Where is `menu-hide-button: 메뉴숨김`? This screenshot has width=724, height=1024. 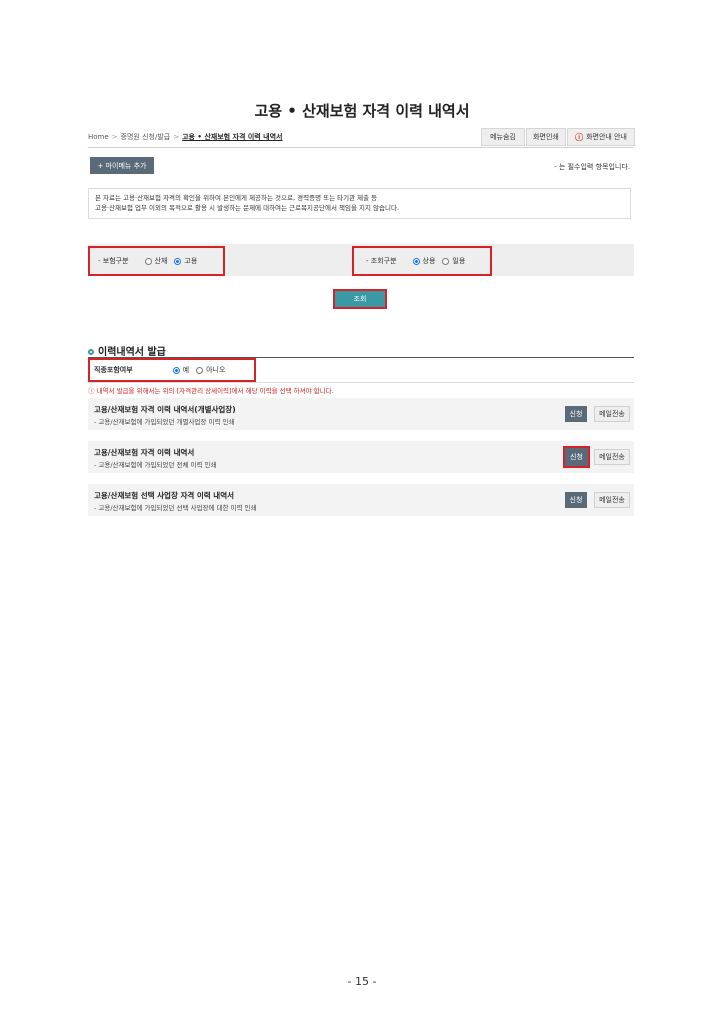
menu-hide-button: 메뉴숨김 is located at coordinates (503, 137).